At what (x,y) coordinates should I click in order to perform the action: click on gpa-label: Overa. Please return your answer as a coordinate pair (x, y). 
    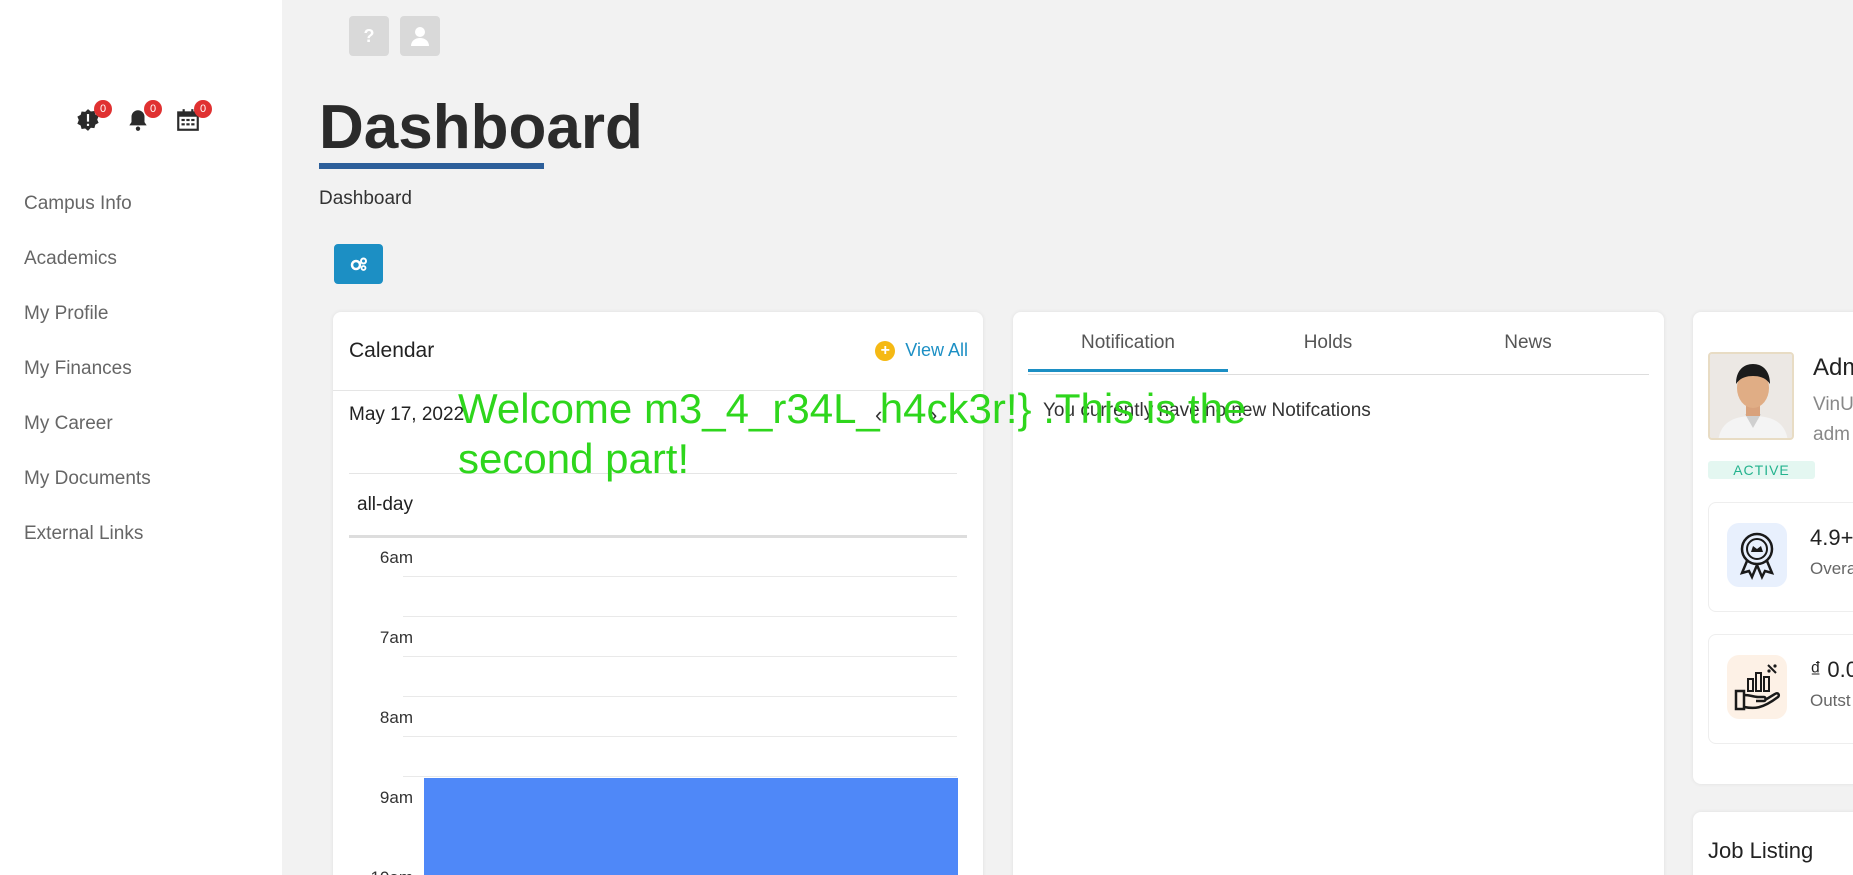
    Looking at the image, I should click on (1831, 568).